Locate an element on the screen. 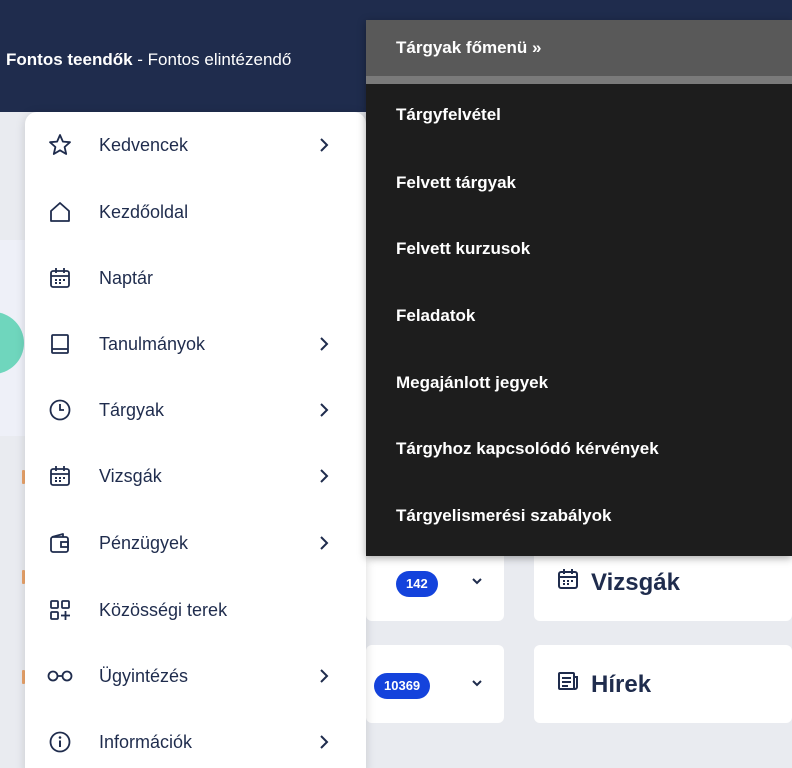 This screenshot has width=792, height=768. exams-tile-title: Vizsgák is located at coordinates (618, 582).